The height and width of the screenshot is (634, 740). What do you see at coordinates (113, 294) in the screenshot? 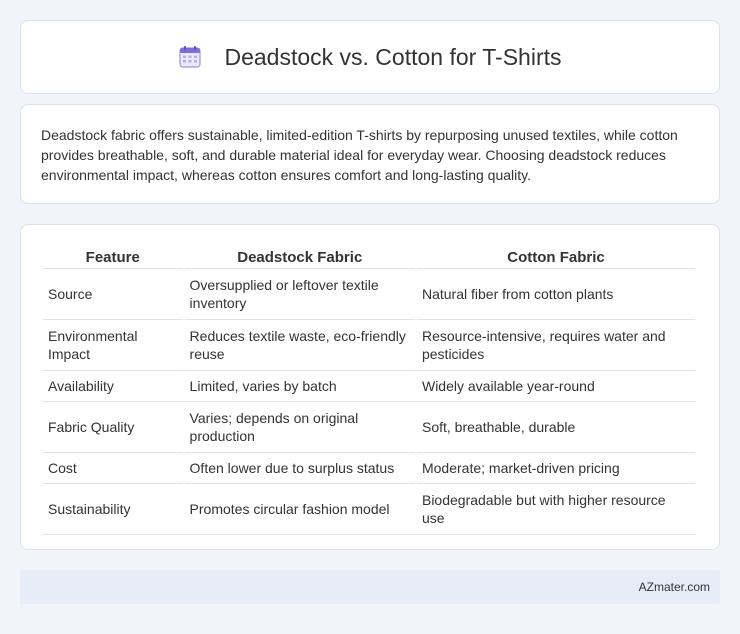
I see `table-cell: Source` at bounding box center [113, 294].